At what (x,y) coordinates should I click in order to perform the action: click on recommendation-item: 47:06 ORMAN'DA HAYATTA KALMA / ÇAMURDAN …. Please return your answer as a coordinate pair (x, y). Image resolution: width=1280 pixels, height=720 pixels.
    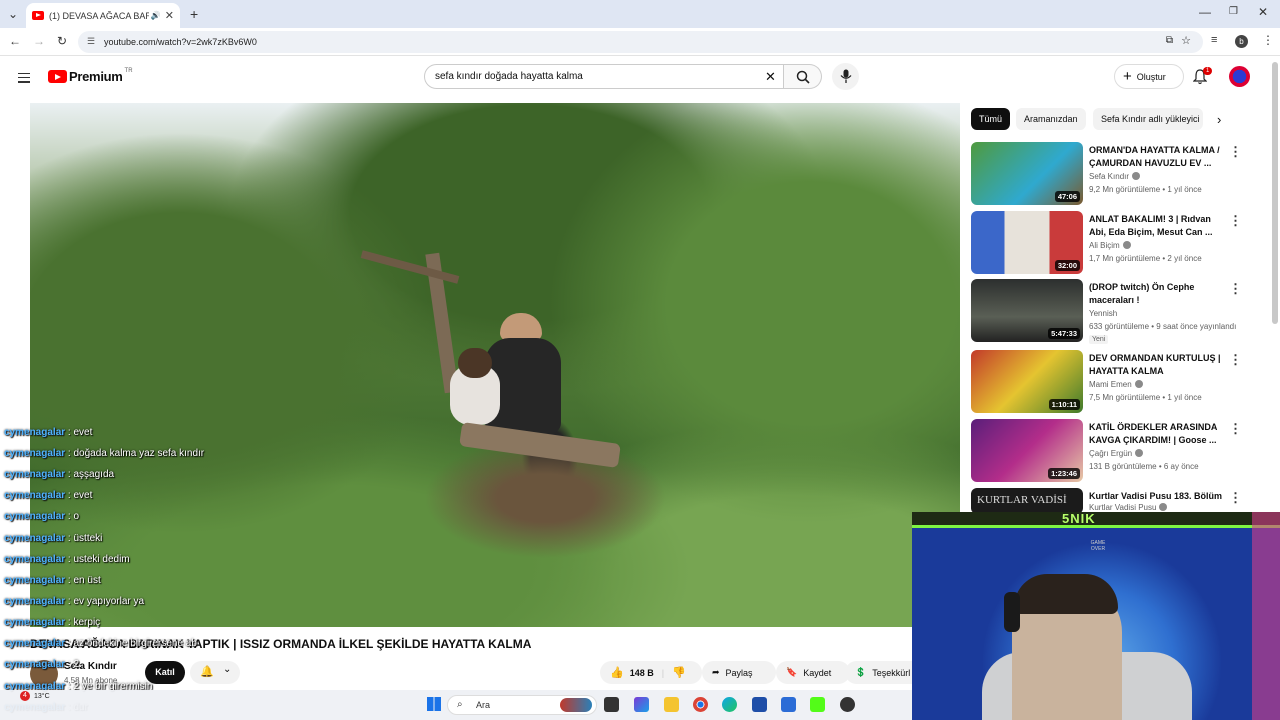
    Looking at the image, I should click on (1111, 174).